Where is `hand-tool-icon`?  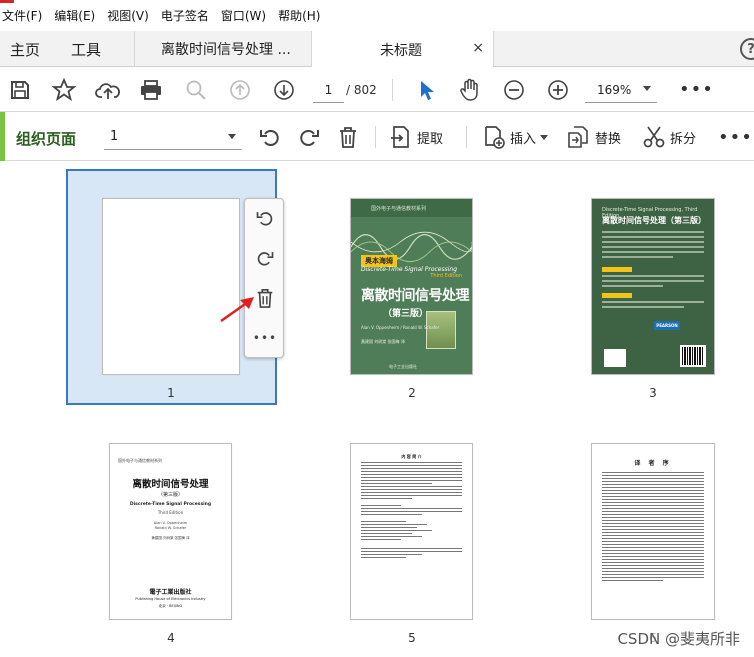
hand-tool-icon is located at coordinates (470, 90).